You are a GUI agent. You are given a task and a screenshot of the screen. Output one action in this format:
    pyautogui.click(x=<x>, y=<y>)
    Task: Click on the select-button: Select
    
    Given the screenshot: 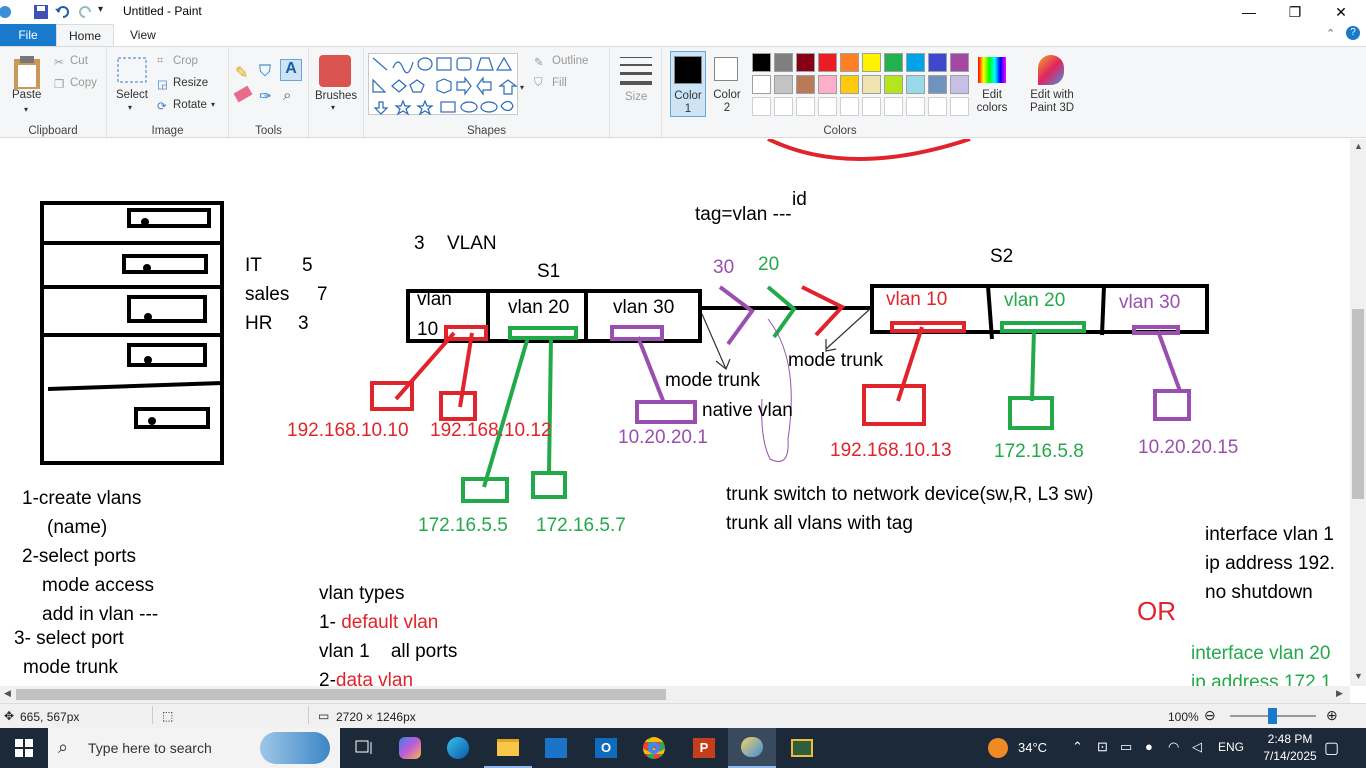 What is the action you would take?
    pyautogui.click(x=132, y=95)
    